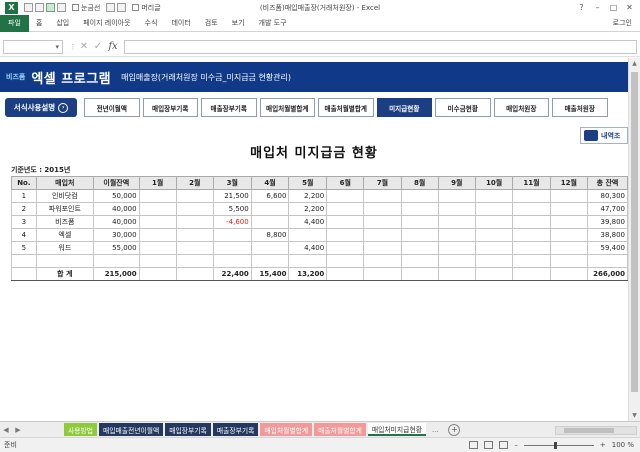  Describe the element at coordinates (106, 23) in the screenshot. I see `tab-page-layout: 페이지 레이아웃` at that location.